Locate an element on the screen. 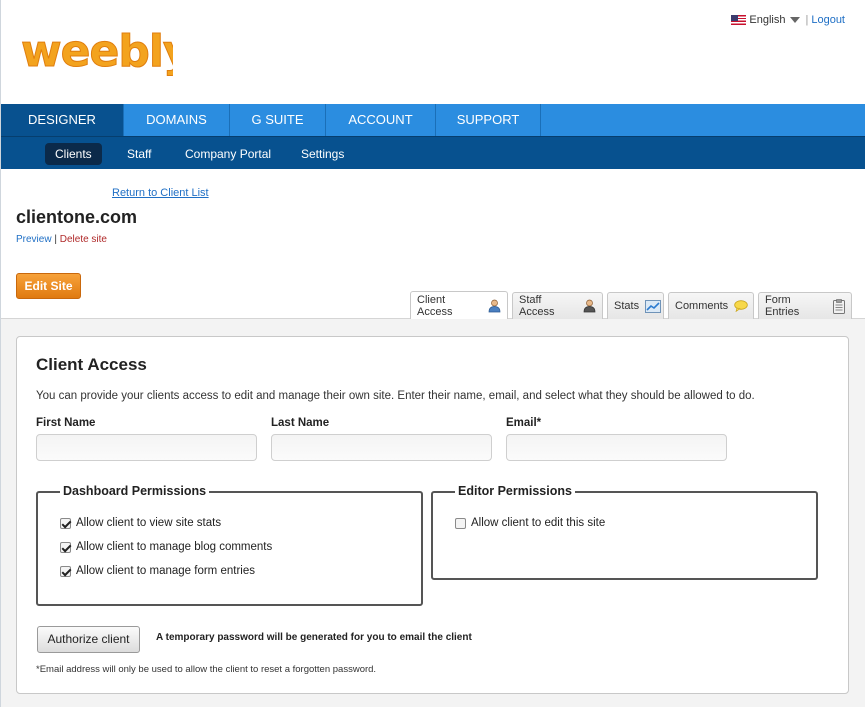 This screenshot has width=865, height=707. permission-manage-blog-comments: Allow client to manage blog comments is located at coordinates (166, 547).